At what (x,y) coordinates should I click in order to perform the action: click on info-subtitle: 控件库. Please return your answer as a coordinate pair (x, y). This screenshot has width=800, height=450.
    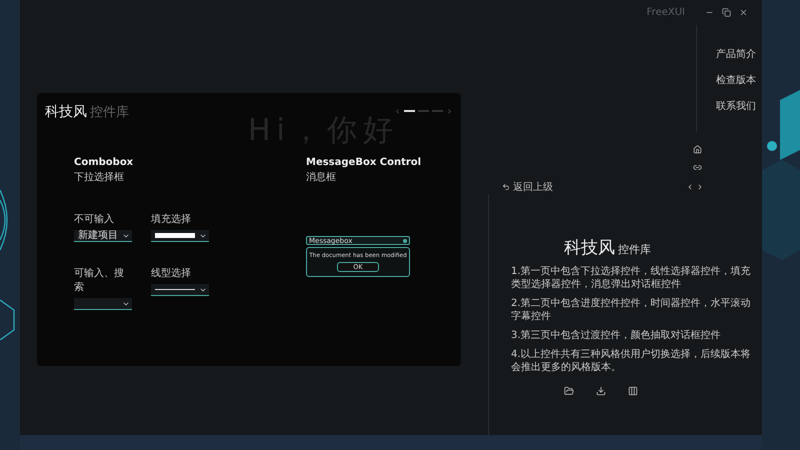
    Looking at the image, I should click on (634, 249).